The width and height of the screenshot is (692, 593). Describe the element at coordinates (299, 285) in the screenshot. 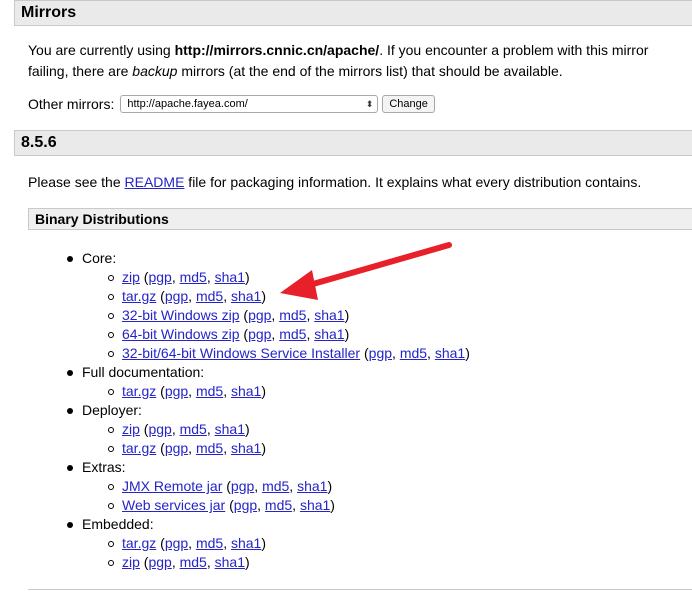

I see `arrow-head` at that location.